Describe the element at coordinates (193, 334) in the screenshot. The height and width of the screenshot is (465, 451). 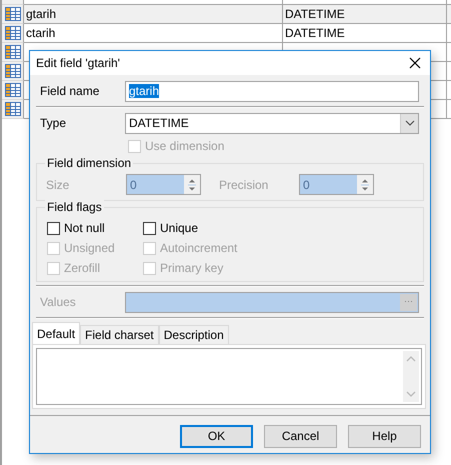
I see `tab: Description` at that location.